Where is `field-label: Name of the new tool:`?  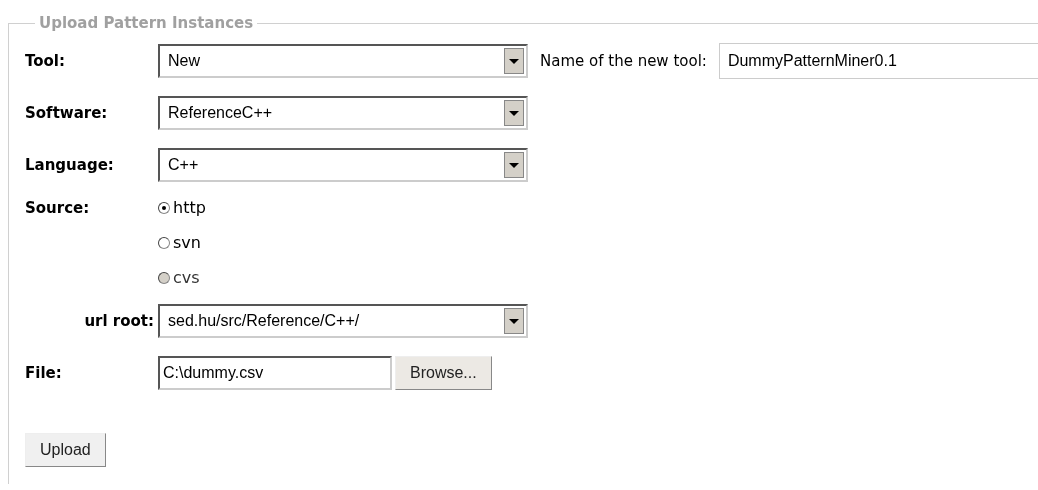 field-label: Name of the new tool: is located at coordinates (623, 61).